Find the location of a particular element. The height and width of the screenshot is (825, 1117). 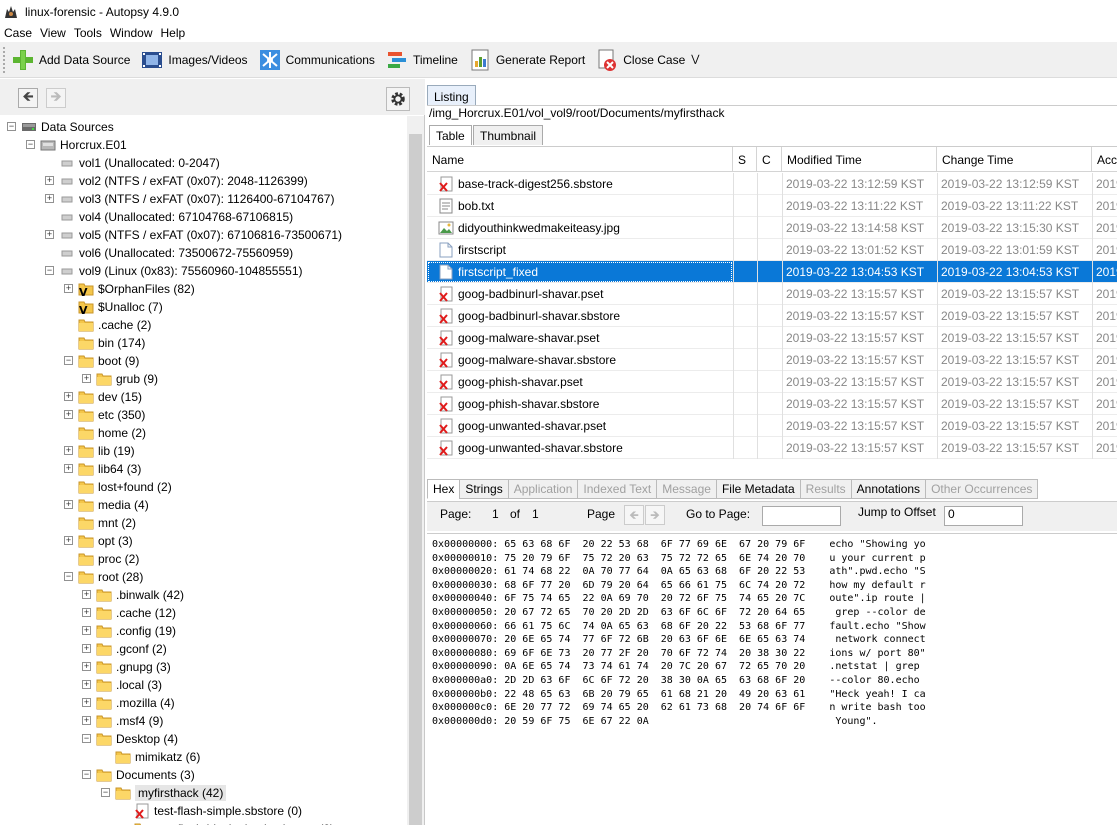

previous-page-button: 🡸 is located at coordinates (634, 515).